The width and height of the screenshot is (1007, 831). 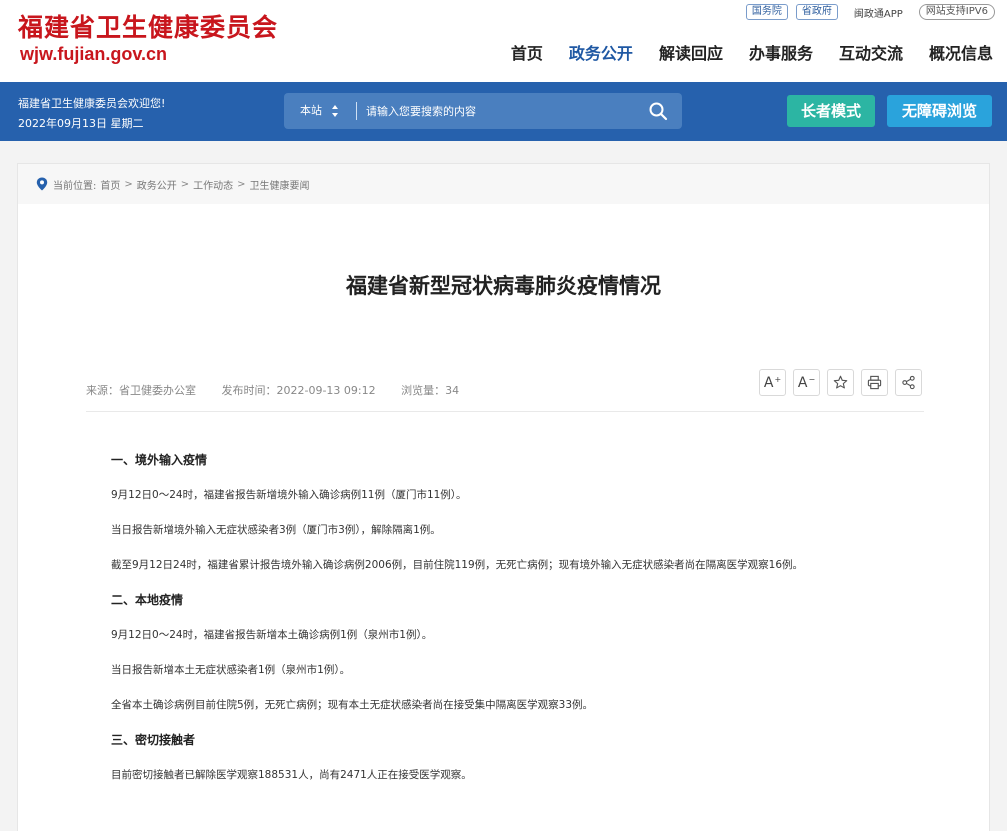 What do you see at coordinates (878, 12) in the screenshot?
I see `app-link: 闽政通APP` at bounding box center [878, 12].